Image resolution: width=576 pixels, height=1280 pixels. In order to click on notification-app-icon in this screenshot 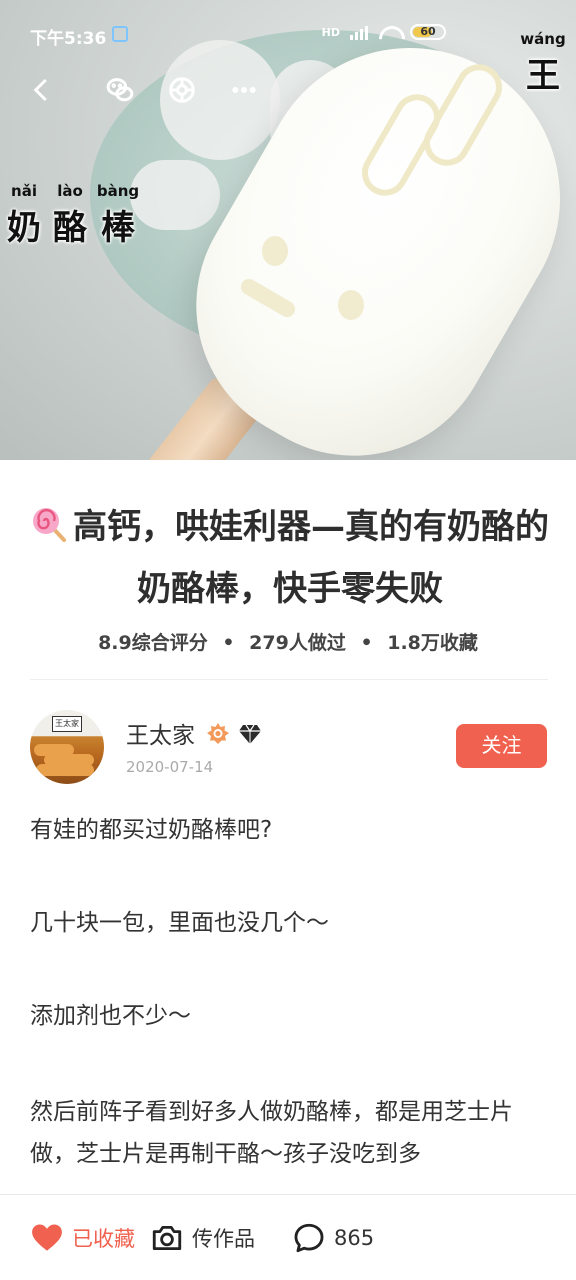, I will do `click(120, 34)`.